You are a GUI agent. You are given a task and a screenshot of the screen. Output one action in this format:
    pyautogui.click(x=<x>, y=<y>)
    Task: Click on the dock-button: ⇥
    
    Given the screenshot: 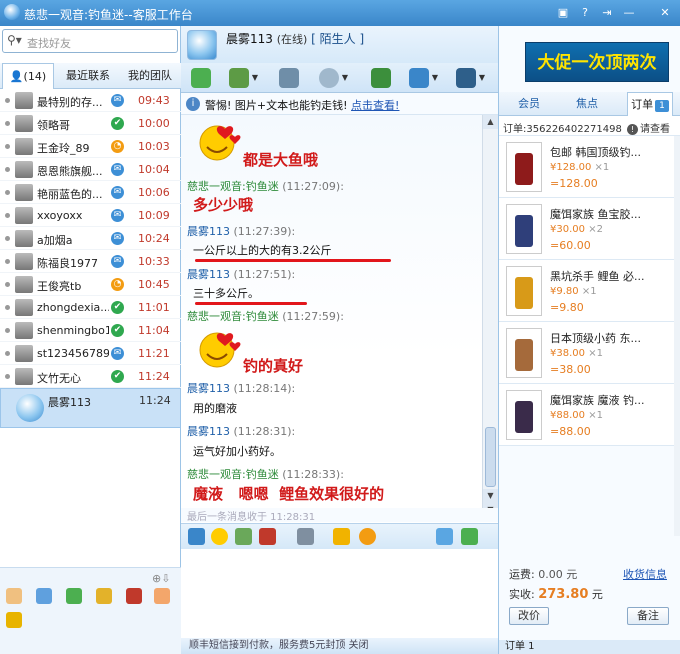 What is the action you would take?
    pyautogui.click(x=607, y=12)
    